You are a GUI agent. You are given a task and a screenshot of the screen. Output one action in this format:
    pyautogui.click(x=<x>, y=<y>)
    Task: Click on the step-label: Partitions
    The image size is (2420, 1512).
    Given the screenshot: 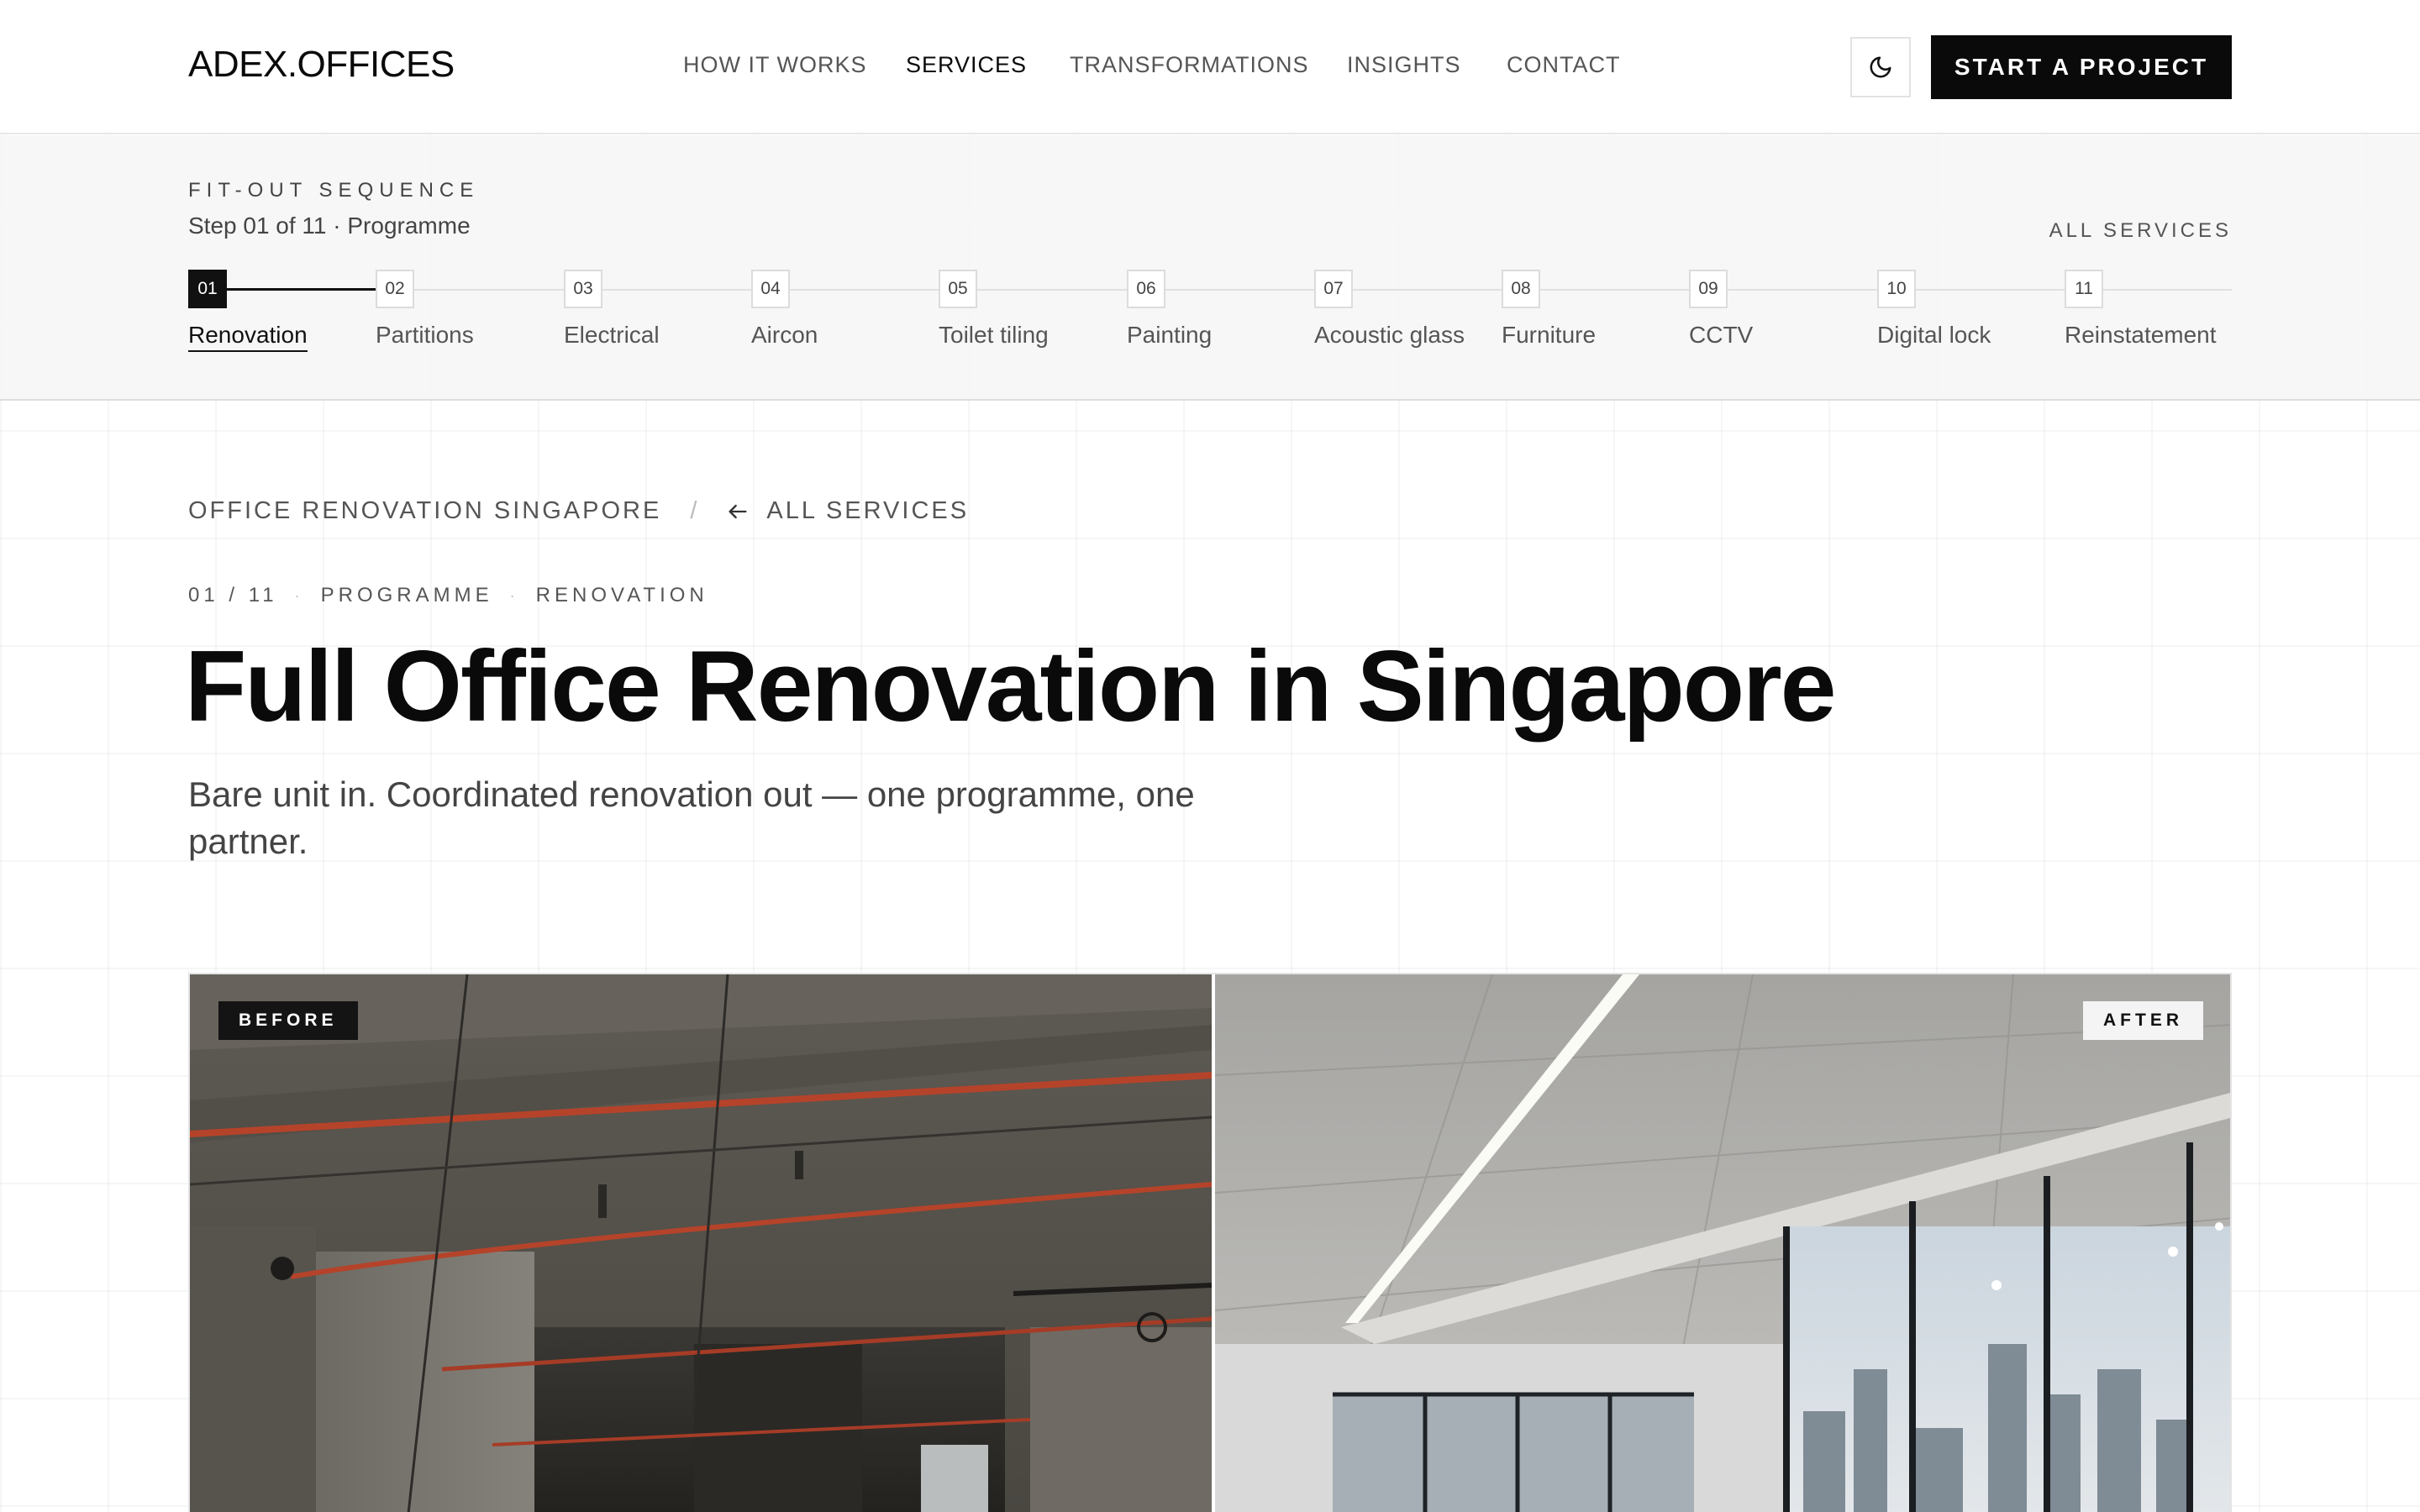 What is the action you would take?
    pyautogui.click(x=425, y=335)
    